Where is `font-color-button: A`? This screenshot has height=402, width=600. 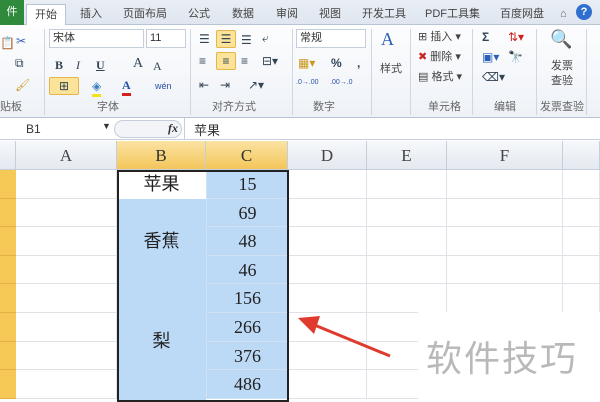
font-color-button: A is located at coordinates (126, 86).